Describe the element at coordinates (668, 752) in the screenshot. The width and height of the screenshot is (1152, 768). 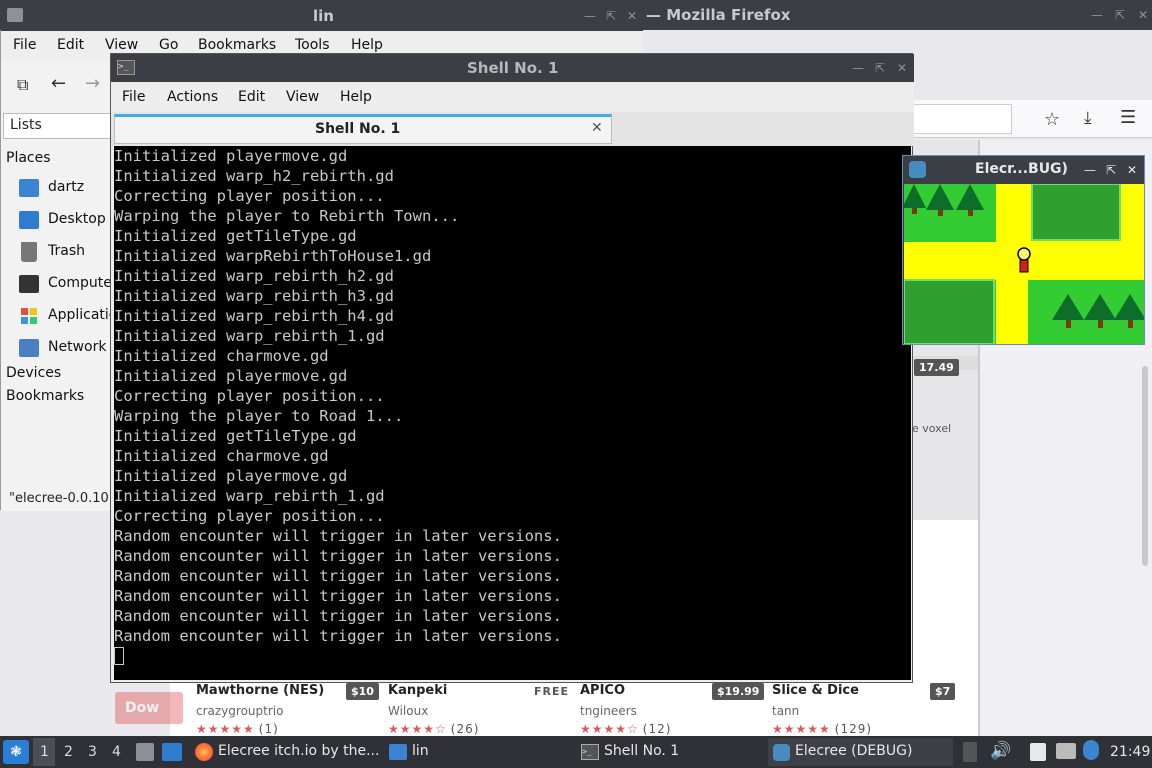
I see `task-terminal: >_ Shell No. 1` at that location.